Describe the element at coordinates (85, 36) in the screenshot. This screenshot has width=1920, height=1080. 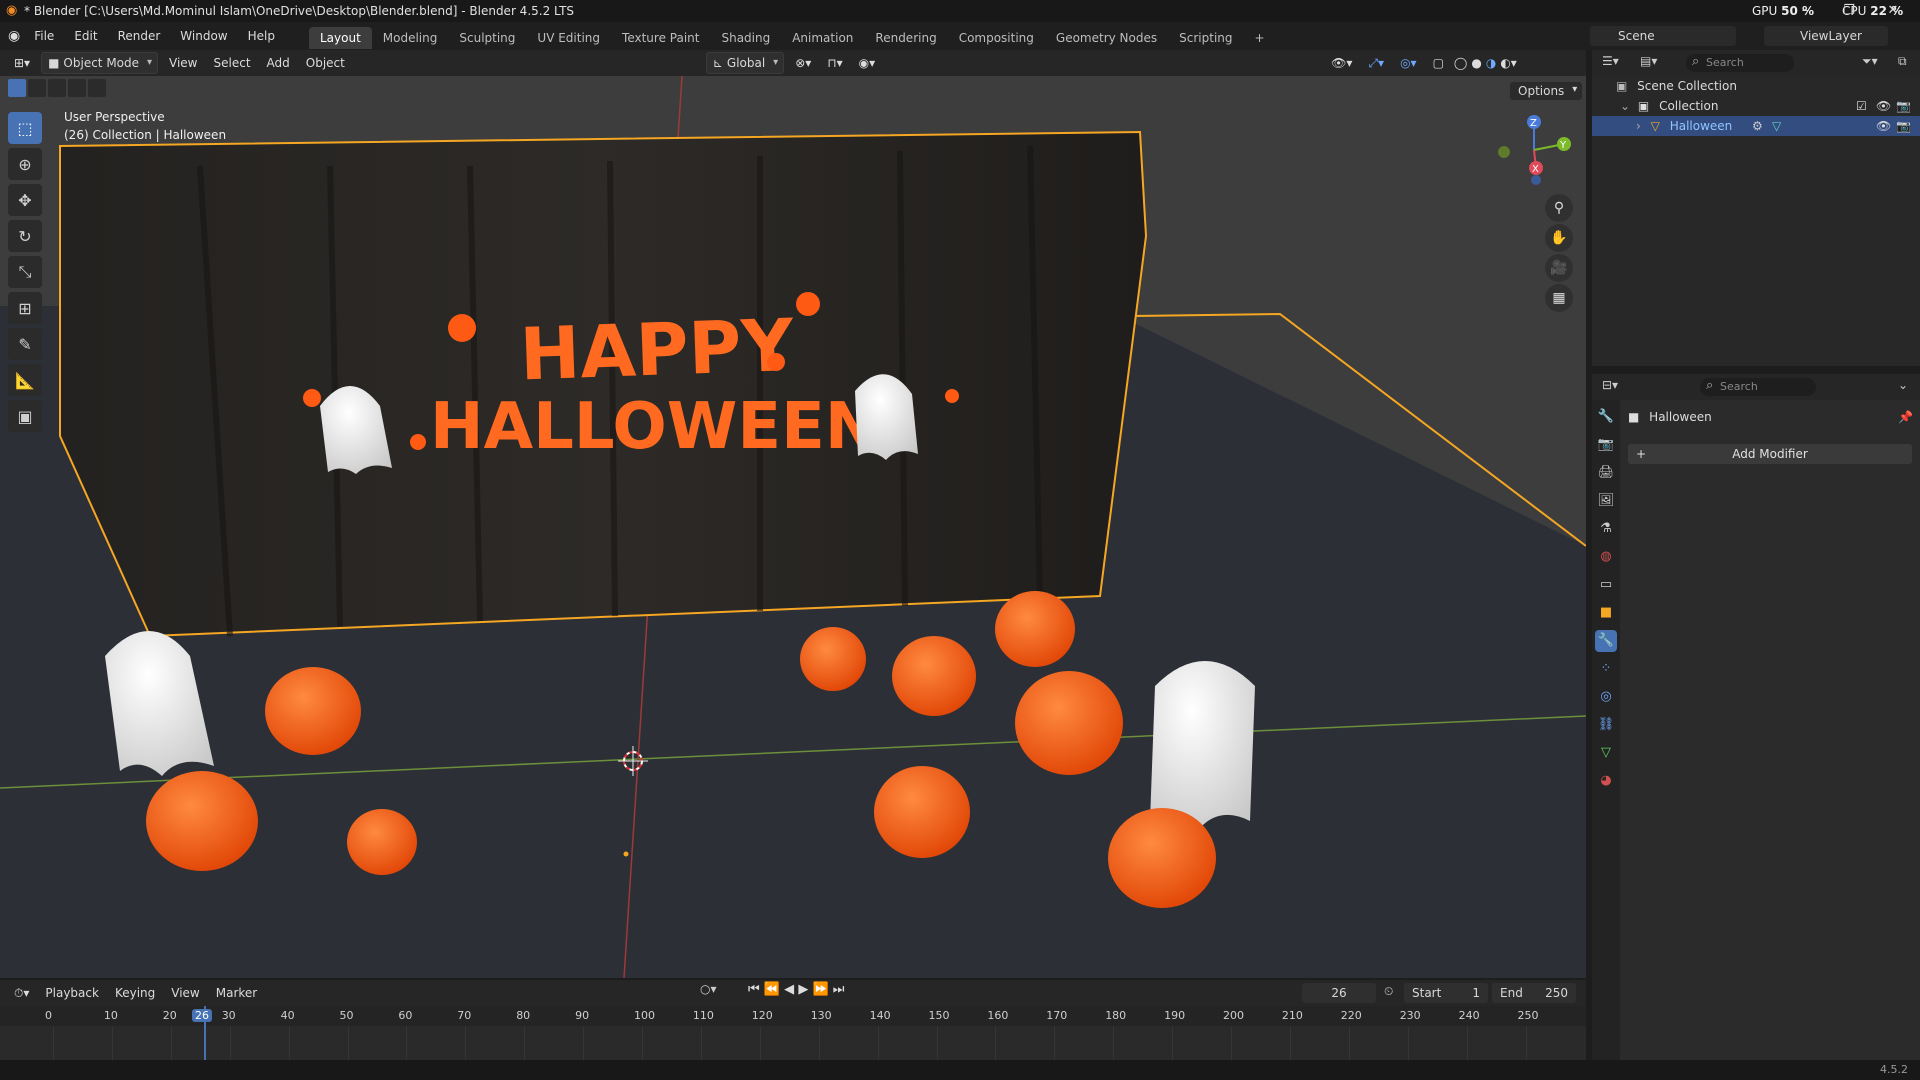
I see `menu-edit: Edit` at that location.